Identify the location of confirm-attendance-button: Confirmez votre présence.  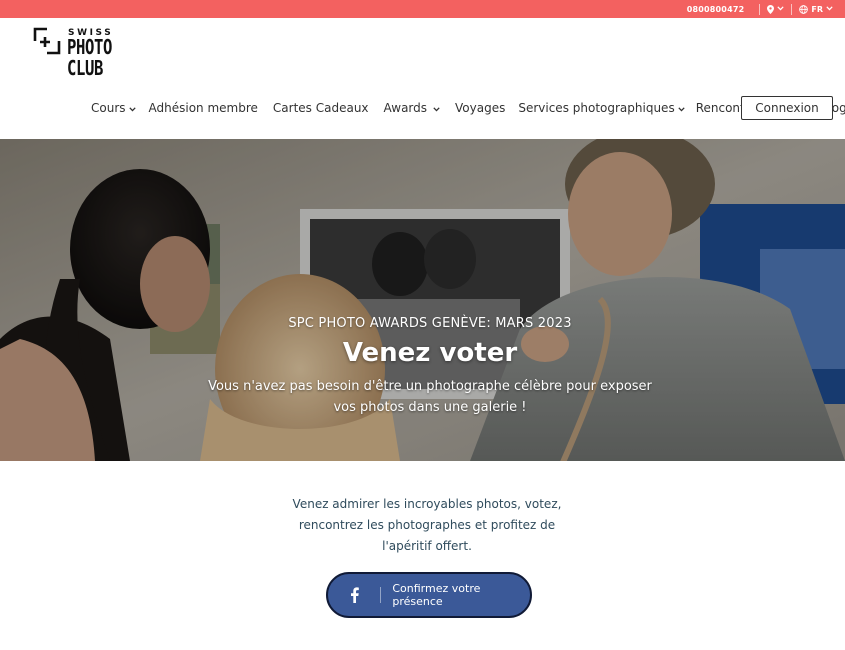
(429, 595).